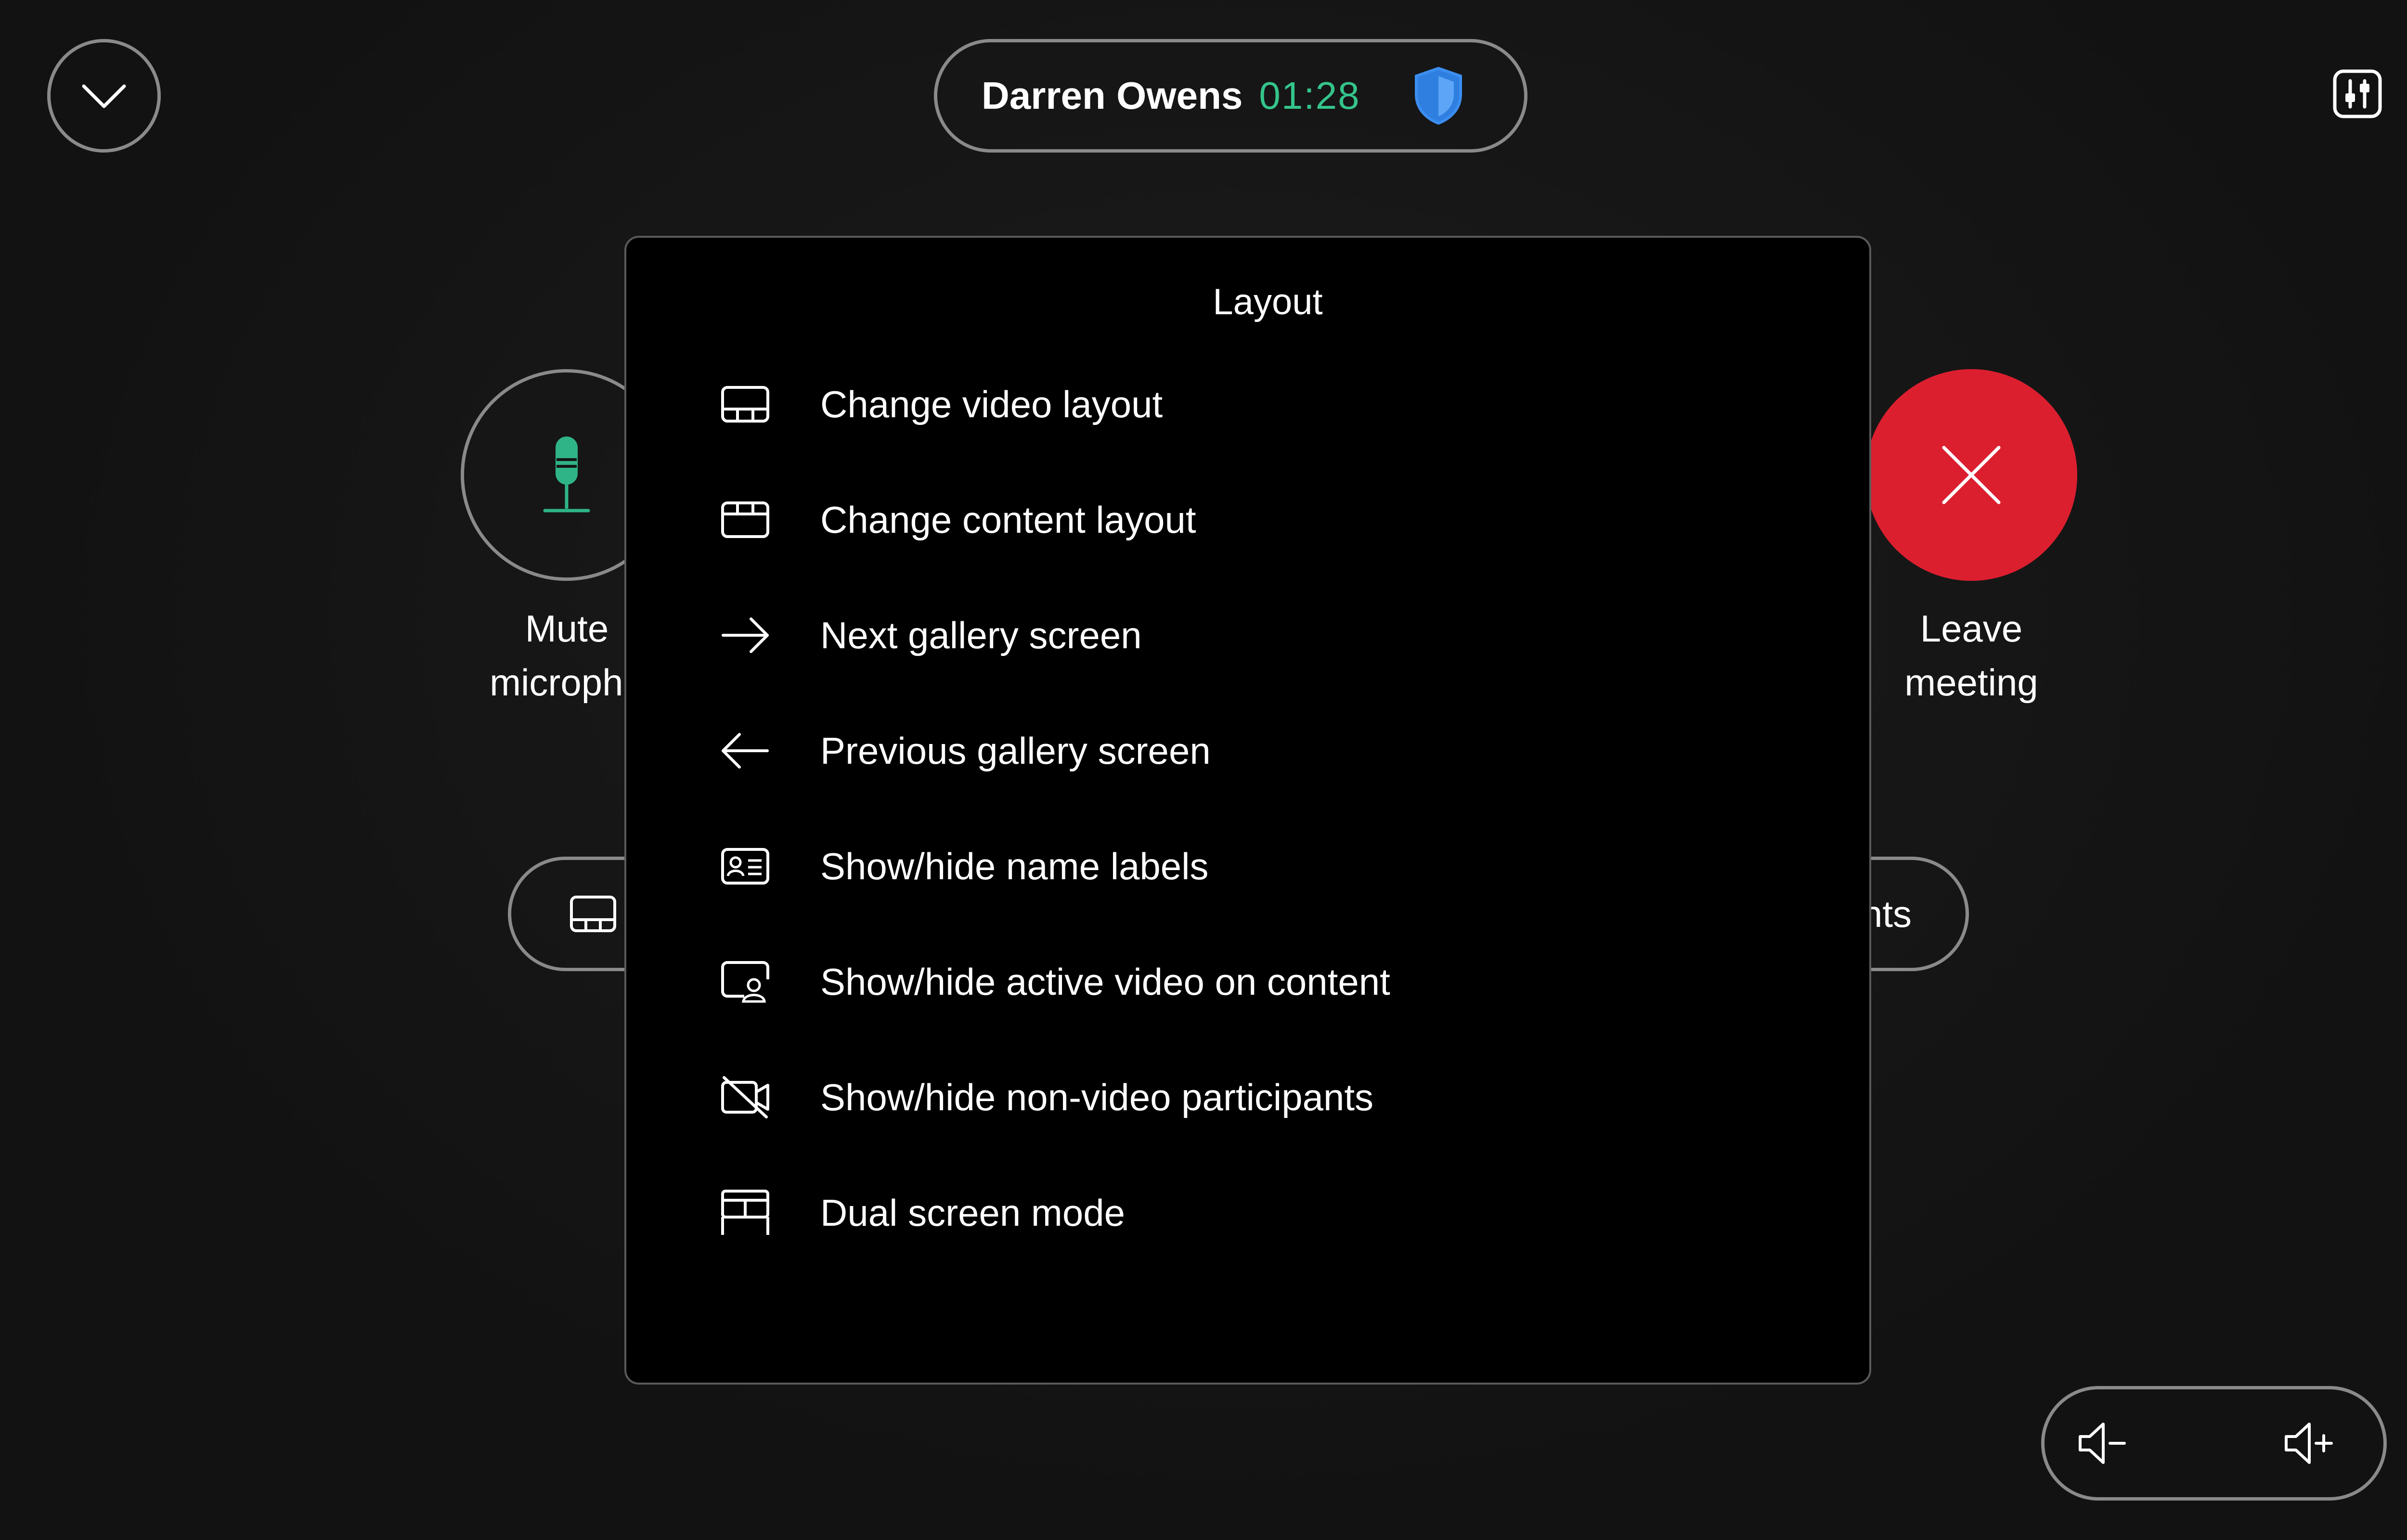 The height and width of the screenshot is (1540, 2407). I want to click on menu-item-label: Show/hide name labels, so click(1014, 866).